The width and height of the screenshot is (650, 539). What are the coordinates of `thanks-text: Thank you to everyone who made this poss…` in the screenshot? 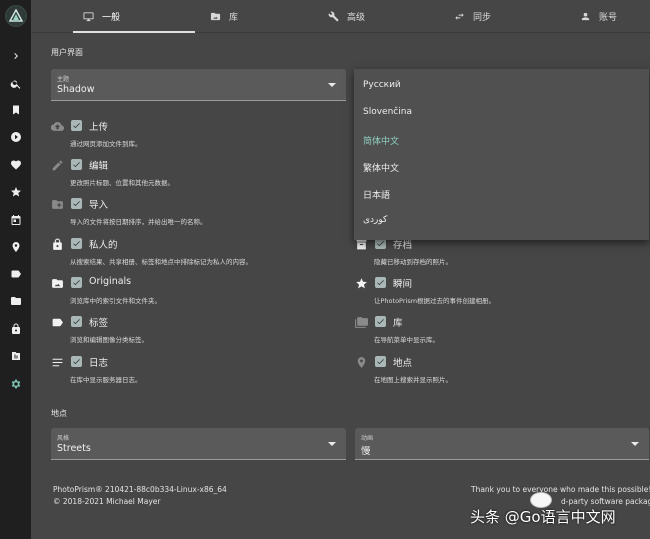 It's located at (560, 489).